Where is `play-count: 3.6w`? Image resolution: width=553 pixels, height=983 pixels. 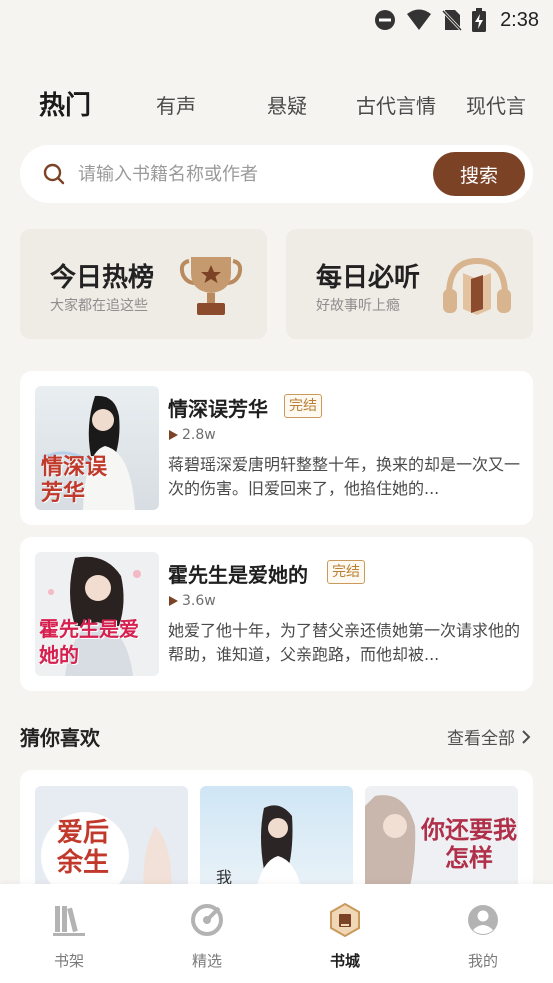
play-count: 3.6w is located at coordinates (192, 601).